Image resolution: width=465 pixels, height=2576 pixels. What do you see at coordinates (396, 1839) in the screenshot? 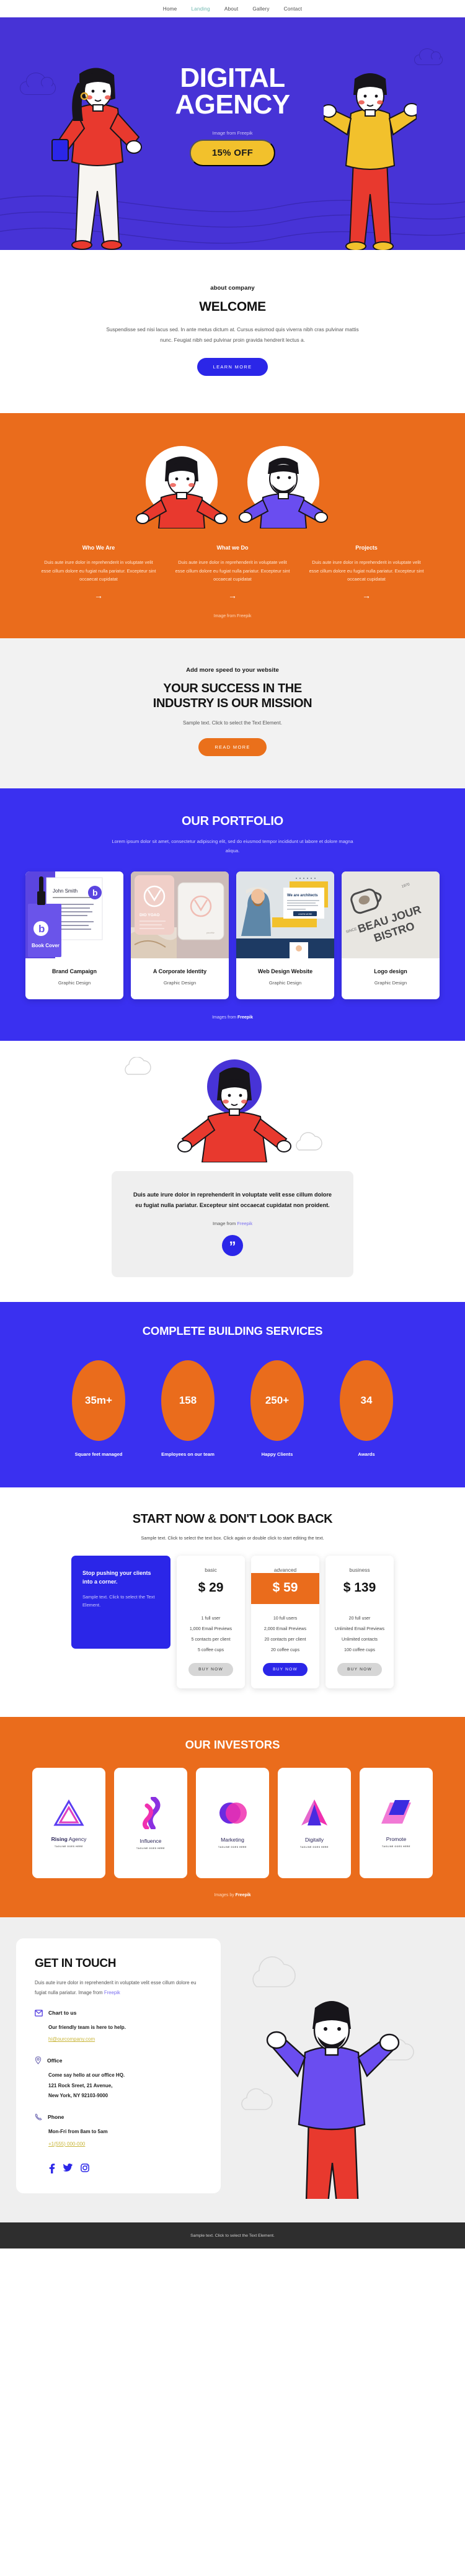
I see `investor-name-rest: Promote` at bounding box center [396, 1839].